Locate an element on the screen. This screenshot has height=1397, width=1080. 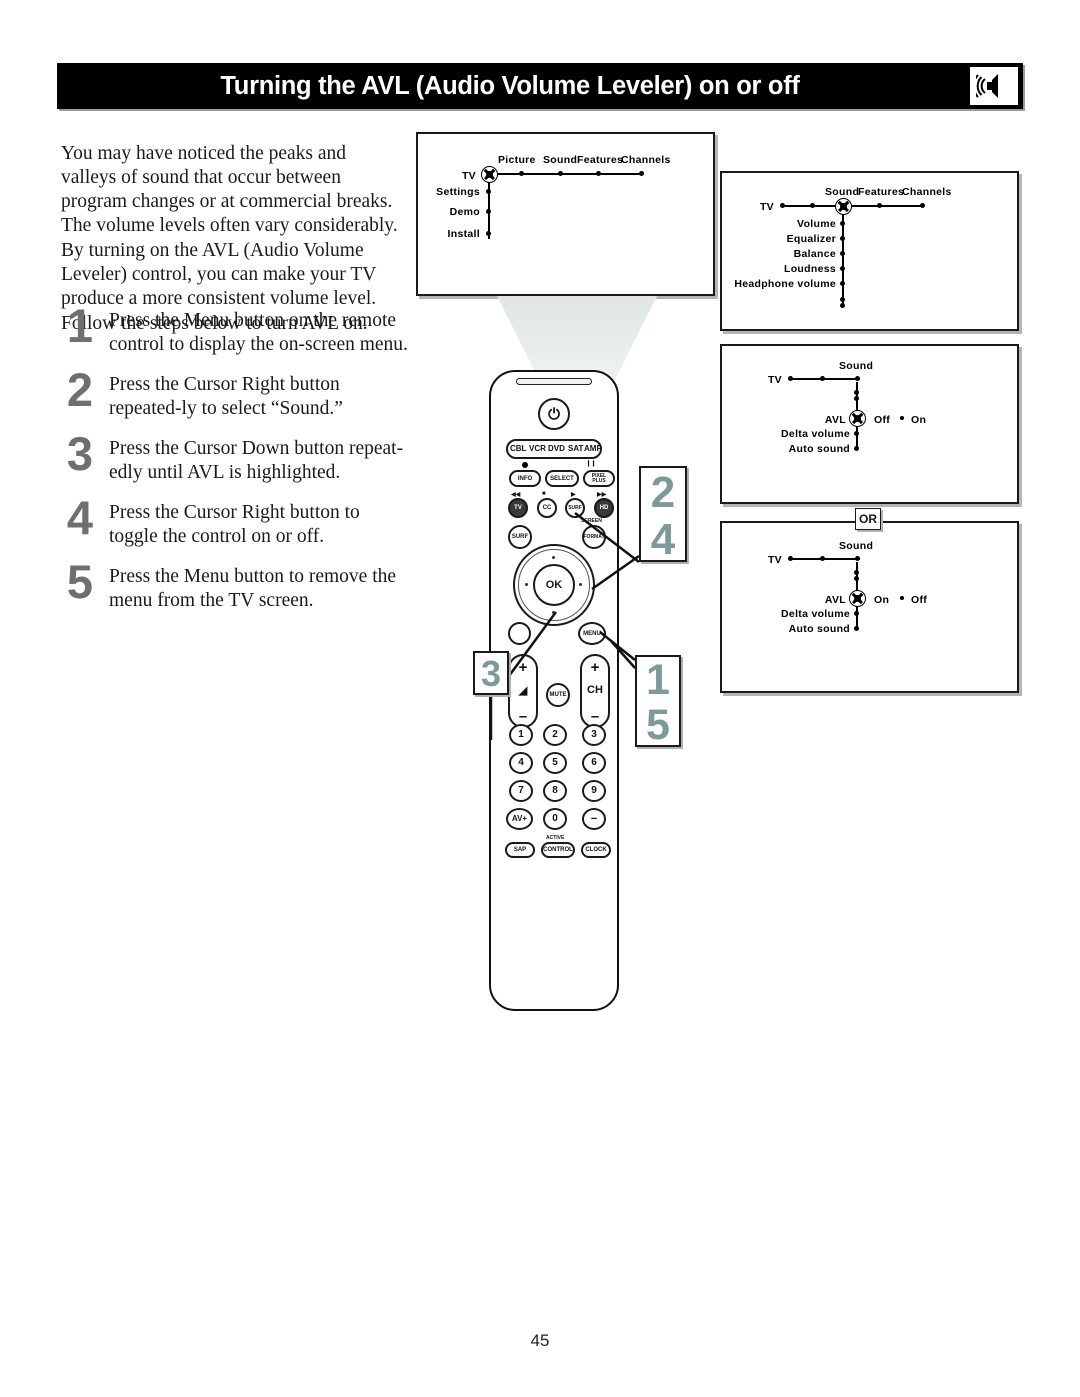
callout-digit: 3 is located at coordinates (491, 673).